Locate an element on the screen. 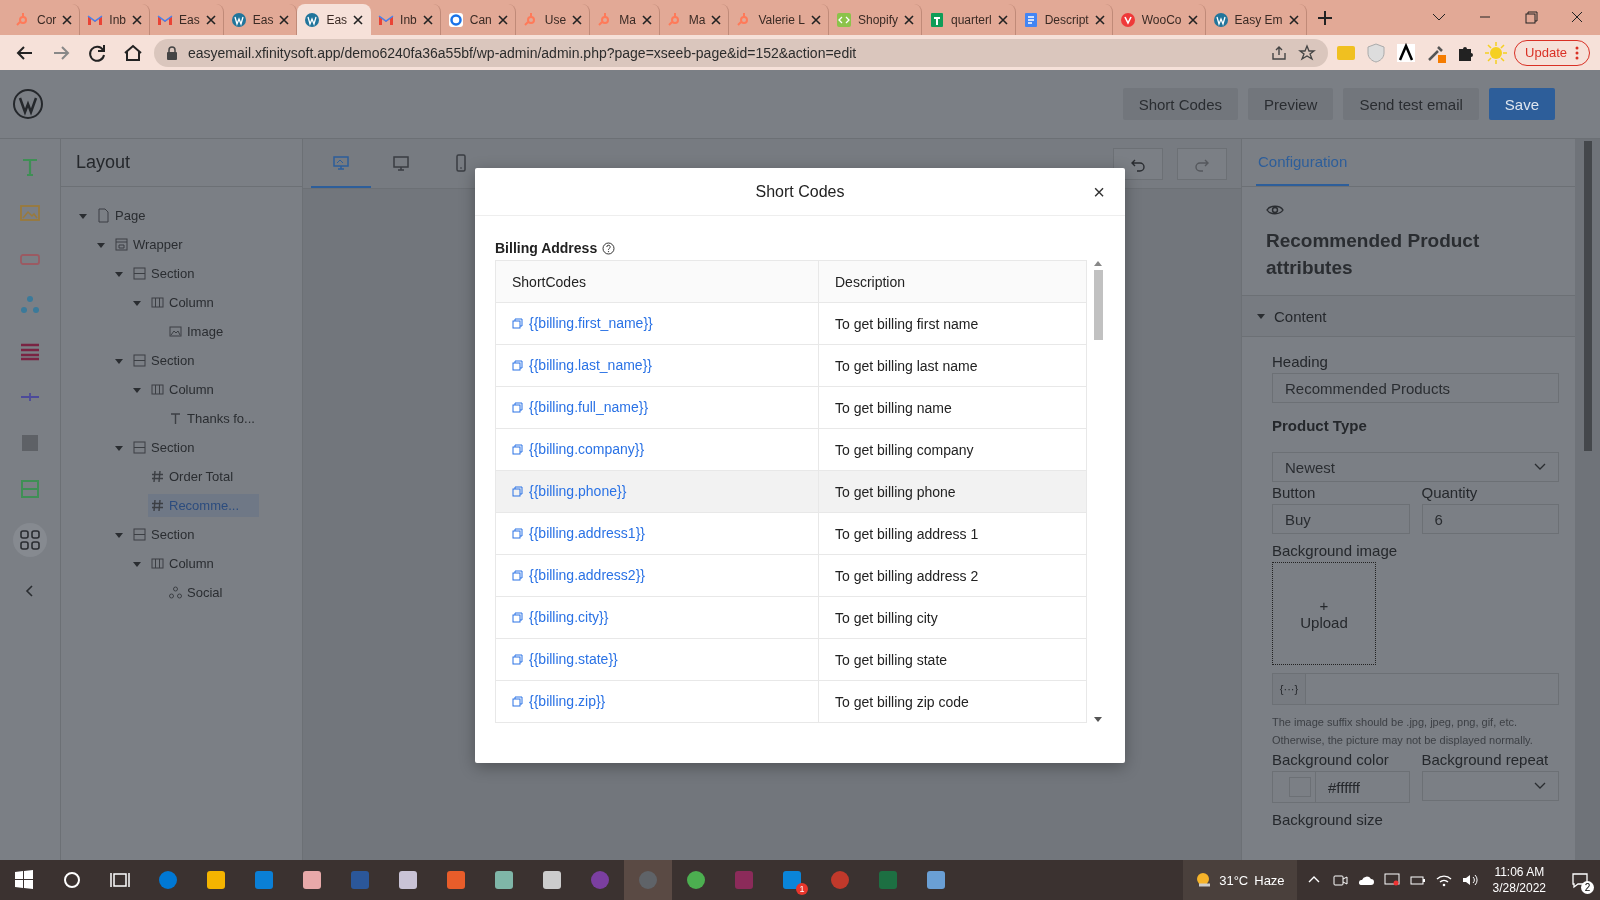 Image resolution: width=1600 pixels, height=900 pixels. quantity-input: 6 is located at coordinates (1490, 519).